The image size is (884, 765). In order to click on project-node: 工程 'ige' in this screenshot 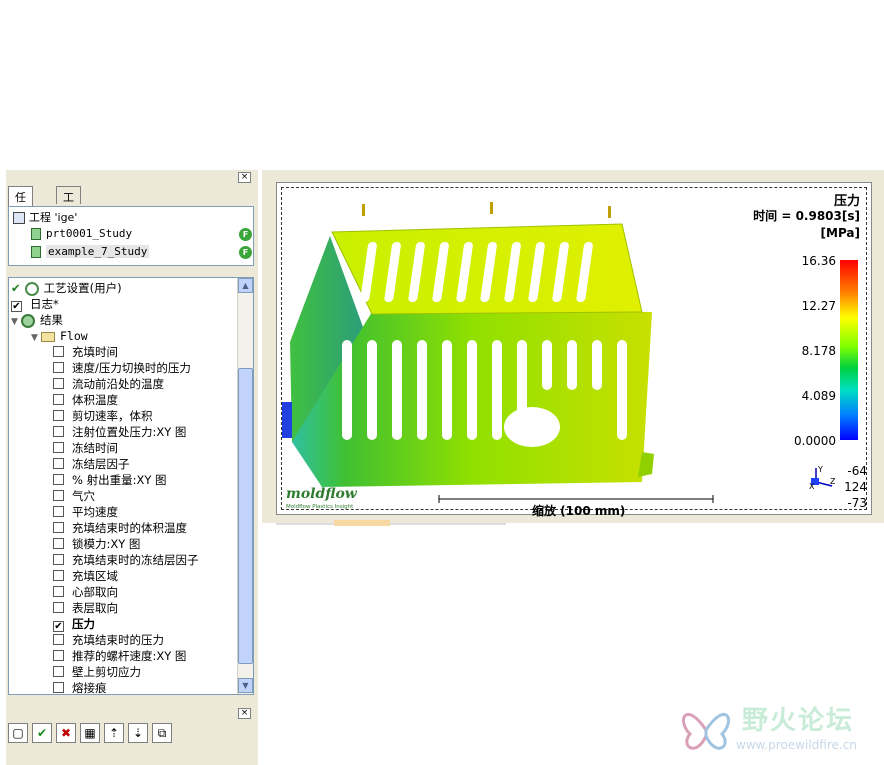, I will do `click(45, 217)`.